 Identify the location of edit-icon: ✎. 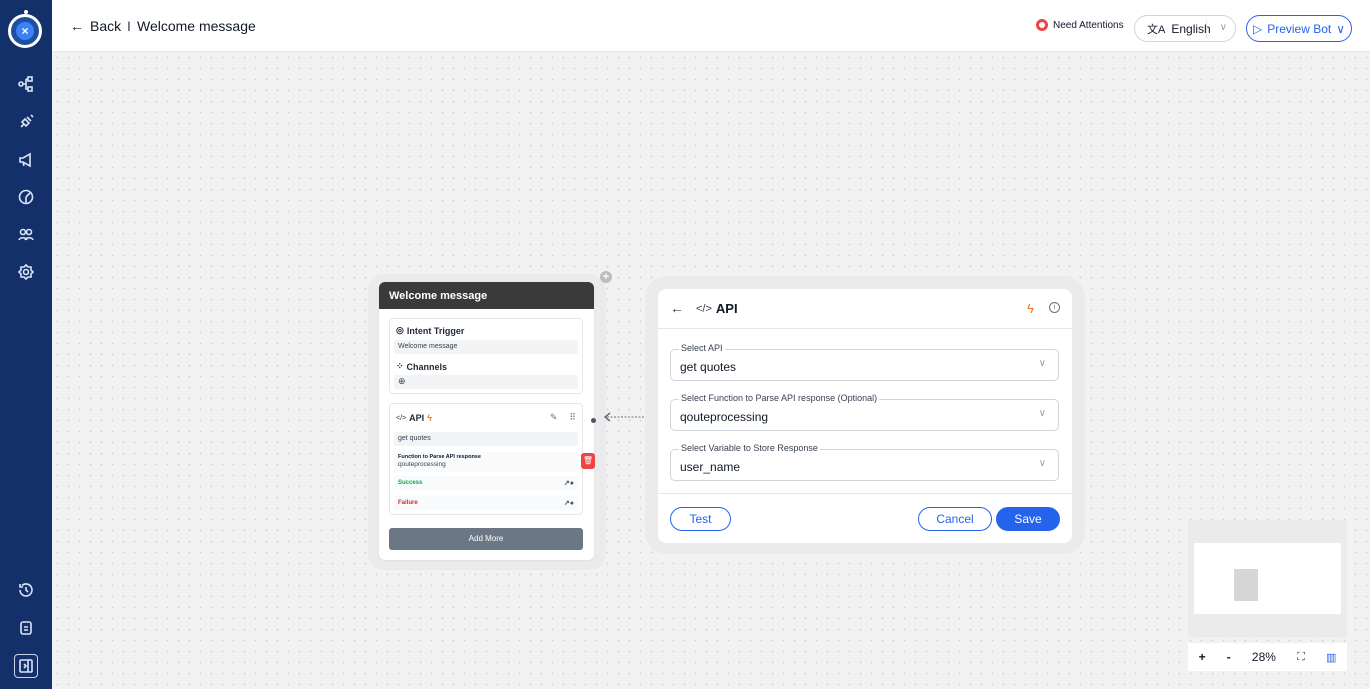
(554, 417).